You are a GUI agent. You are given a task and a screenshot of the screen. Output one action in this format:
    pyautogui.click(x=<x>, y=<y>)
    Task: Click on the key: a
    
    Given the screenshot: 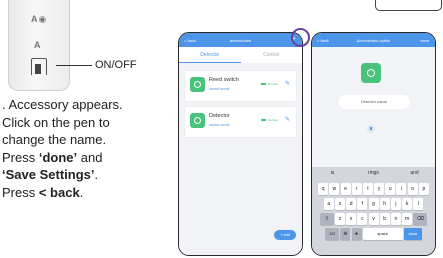 What is the action you would take?
    pyautogui.click(x=328, y=204)
    